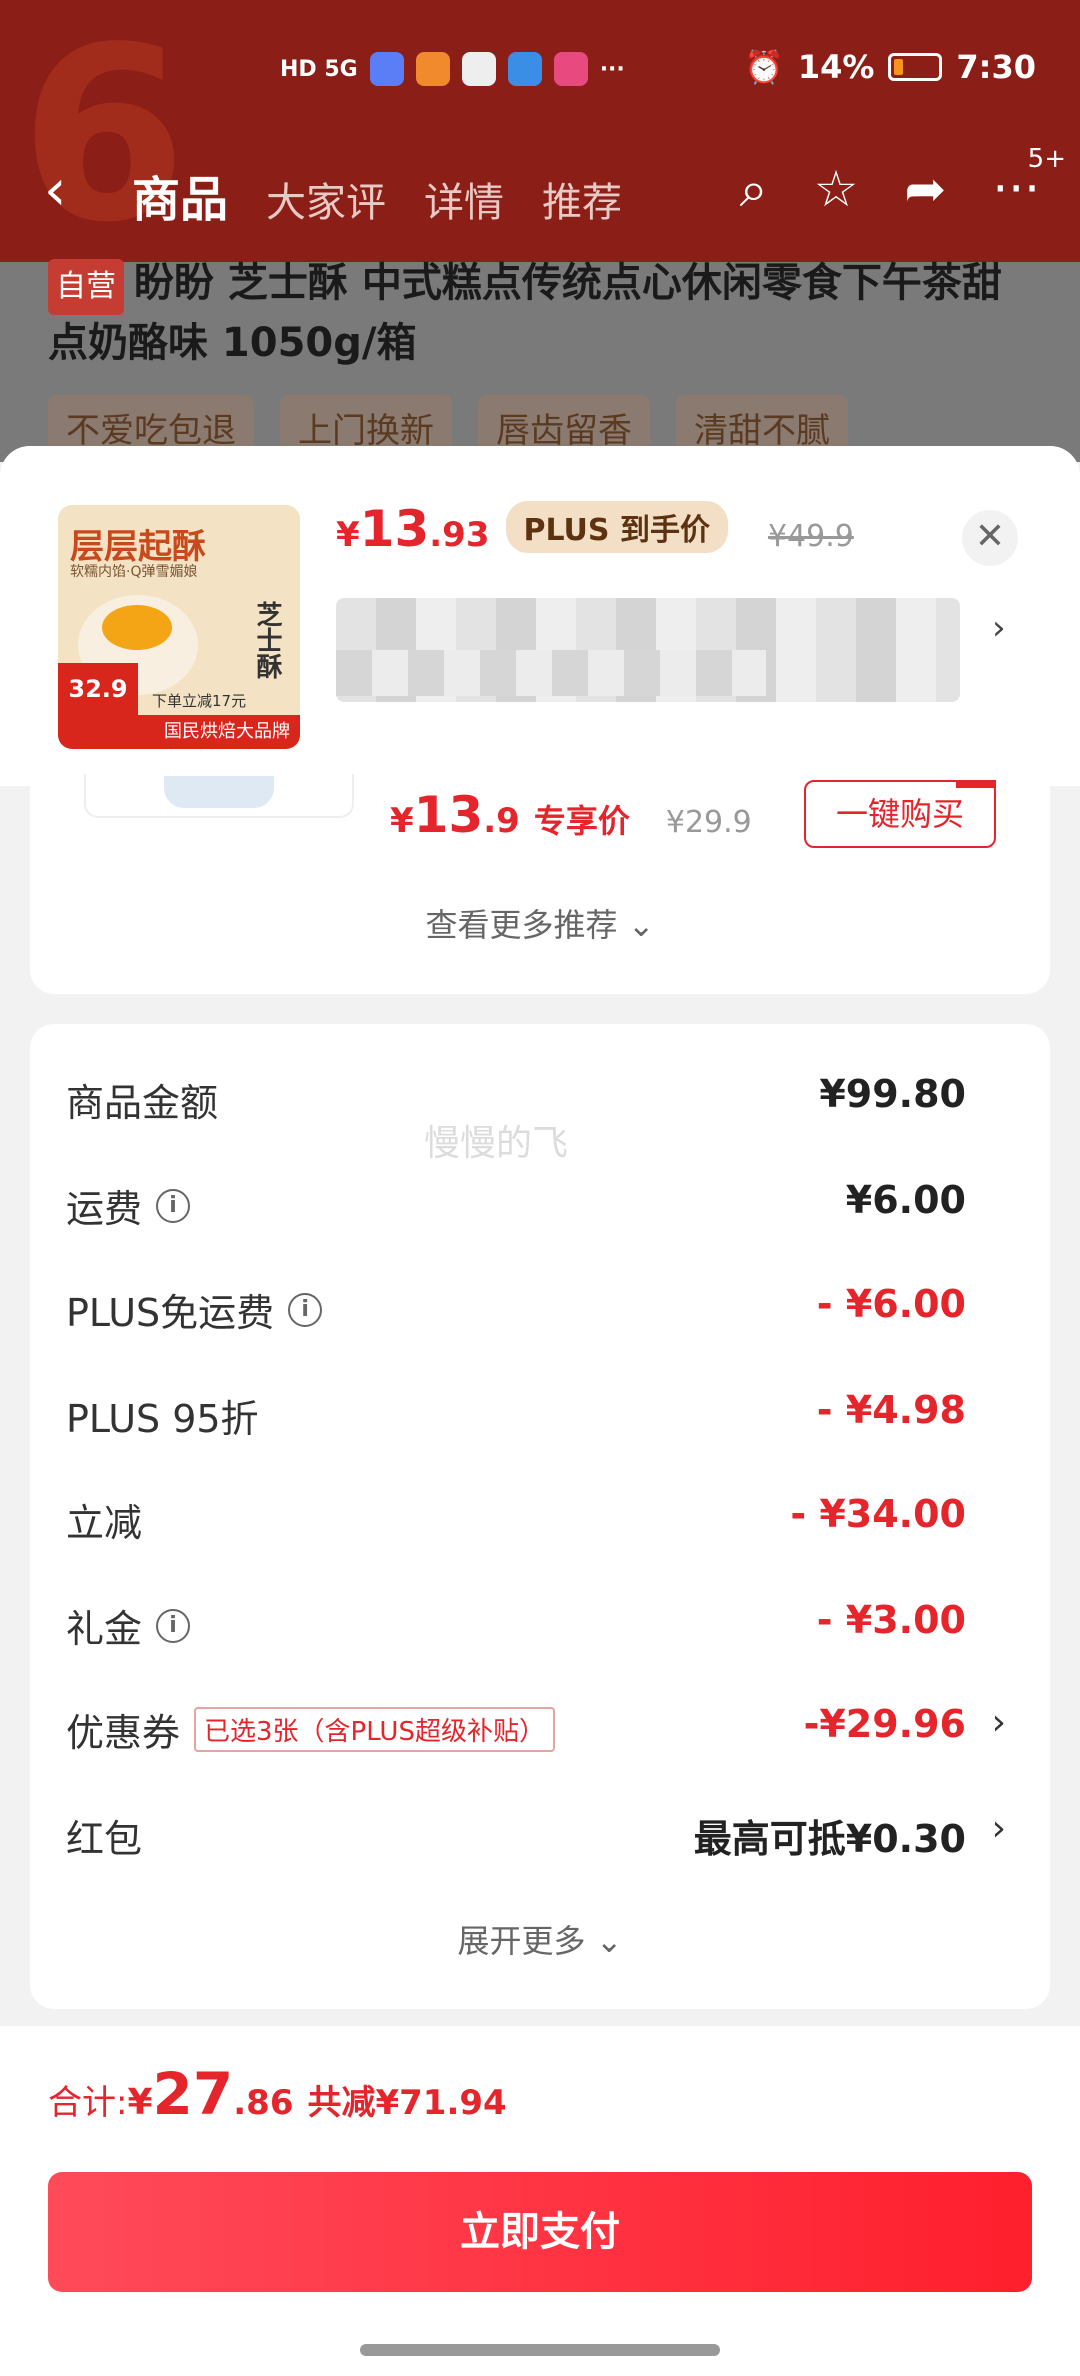 This screenshot has width=1080, height=2376. I want to click on one-click-buy-button: 一键购买, so click(900, 814).